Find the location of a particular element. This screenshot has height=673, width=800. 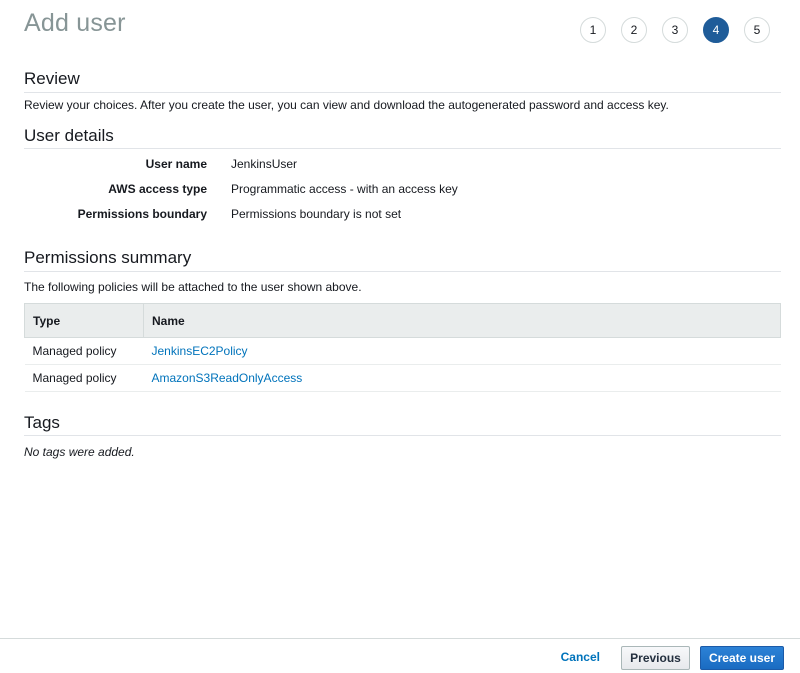

review-heading: Review is located at coordinates (52, 78).